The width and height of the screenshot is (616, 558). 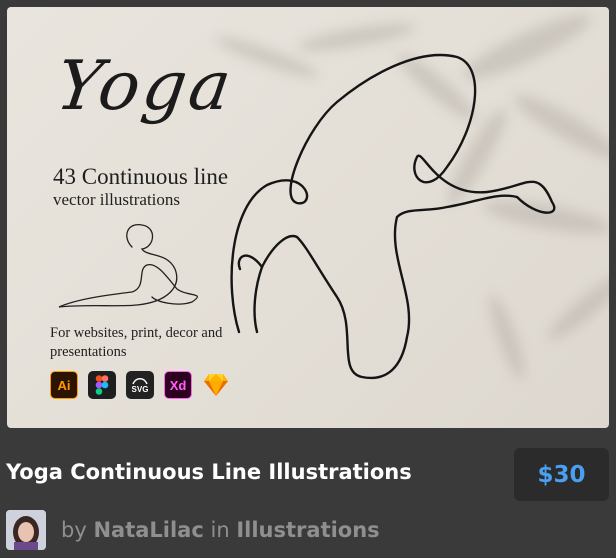 I want to click on author-byline: by NataLilac in Illustrations, so click(x=220, y=530).